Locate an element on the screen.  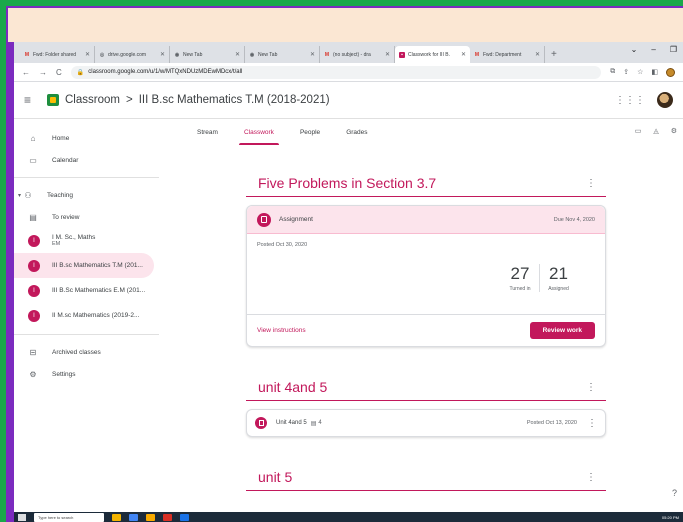
browser-tab: M Fwd: Folder shared ✕ is located at coordinates (57, 54).